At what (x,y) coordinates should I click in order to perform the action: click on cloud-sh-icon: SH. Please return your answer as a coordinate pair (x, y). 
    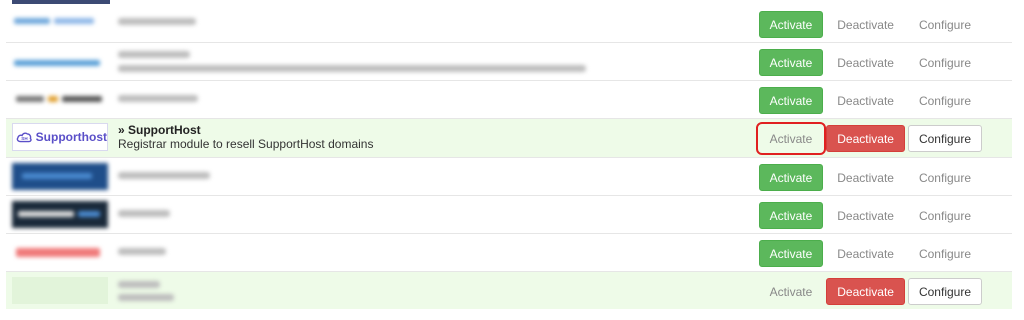
    Looking at the image, I should click on (24, 137).